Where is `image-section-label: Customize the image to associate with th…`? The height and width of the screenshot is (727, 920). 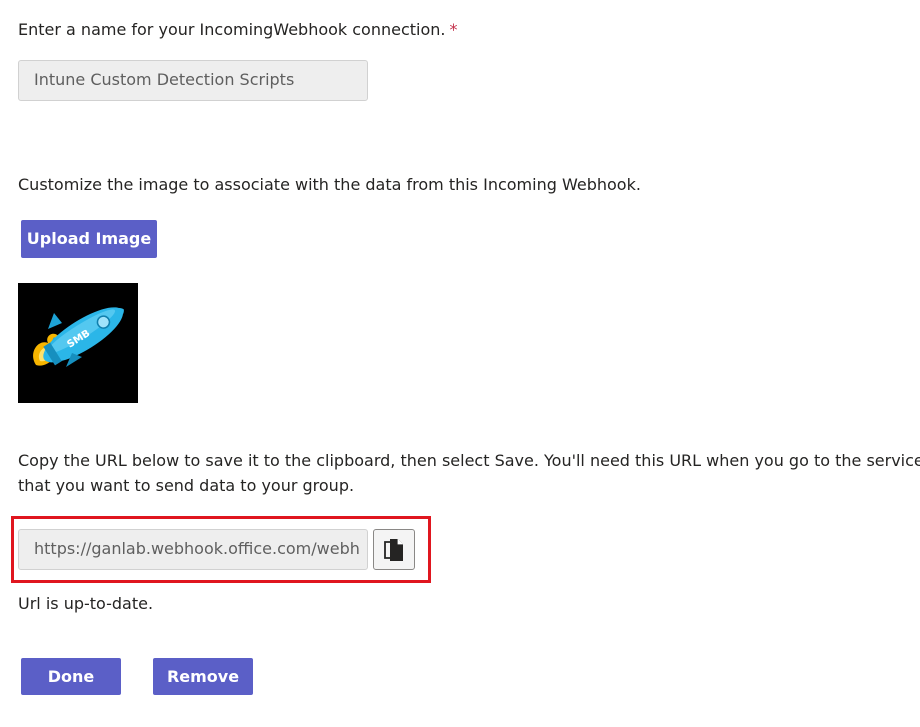 image-section-label: Customize the image to associate with th… is located at coordinates (329, 184).